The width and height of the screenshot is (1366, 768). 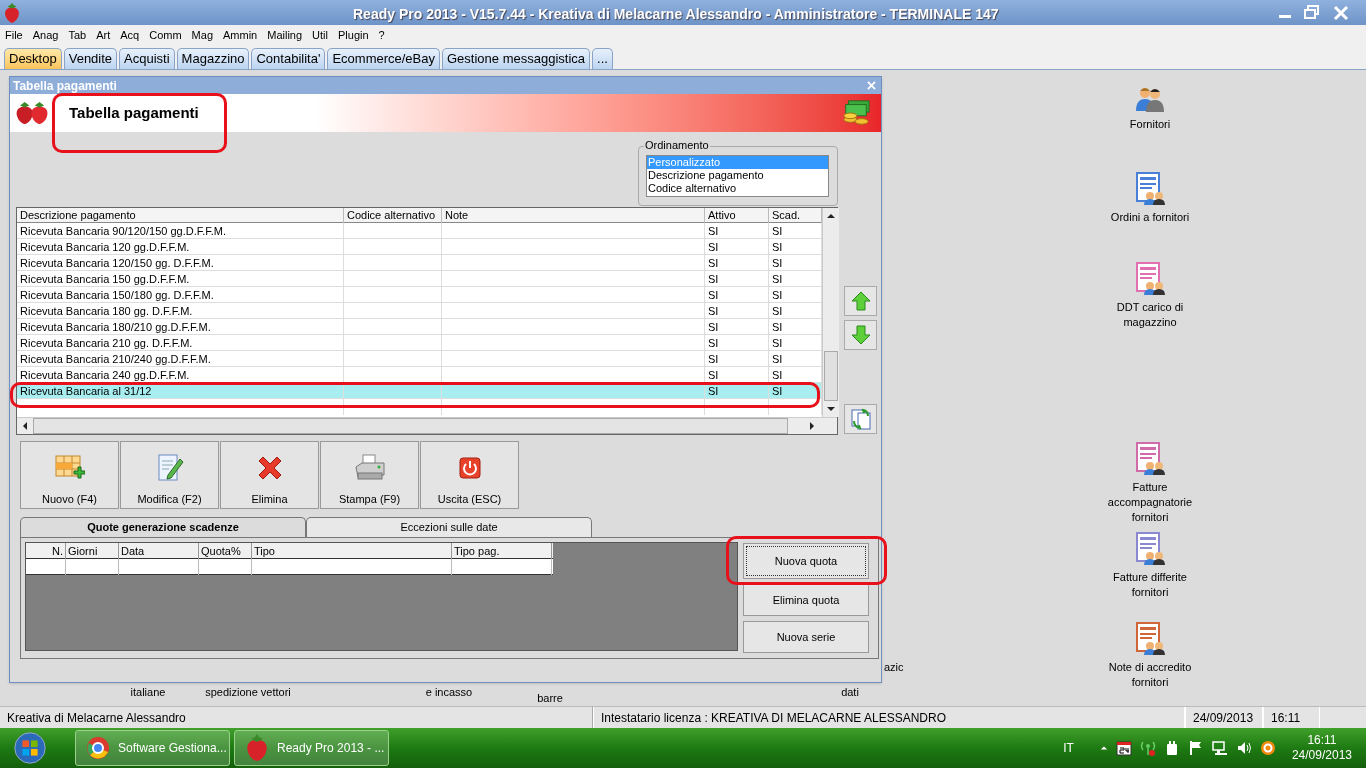 I want to click on tab: Eccezioni sulle date, so click(x=449, y=527).